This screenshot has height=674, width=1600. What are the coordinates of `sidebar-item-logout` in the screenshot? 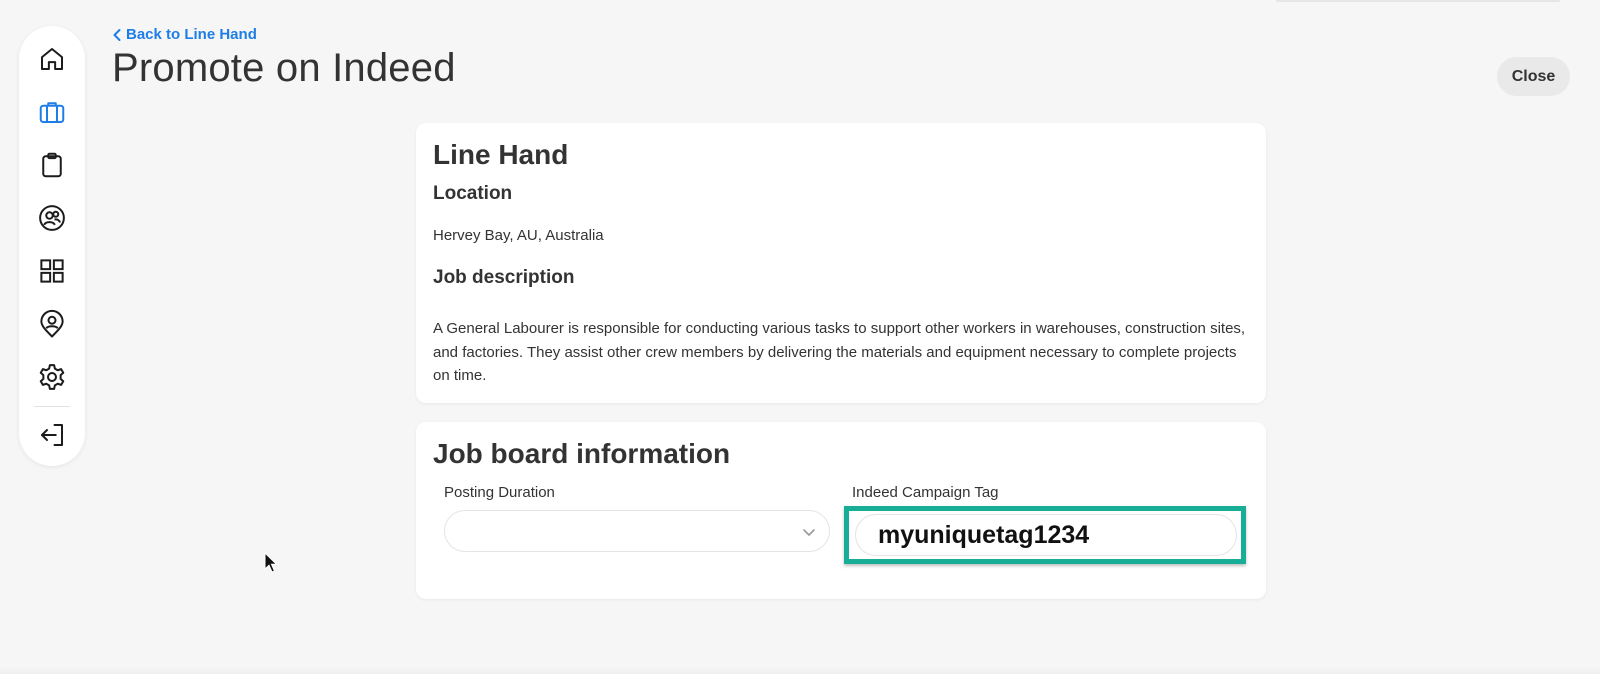 It's located at (52, 434).